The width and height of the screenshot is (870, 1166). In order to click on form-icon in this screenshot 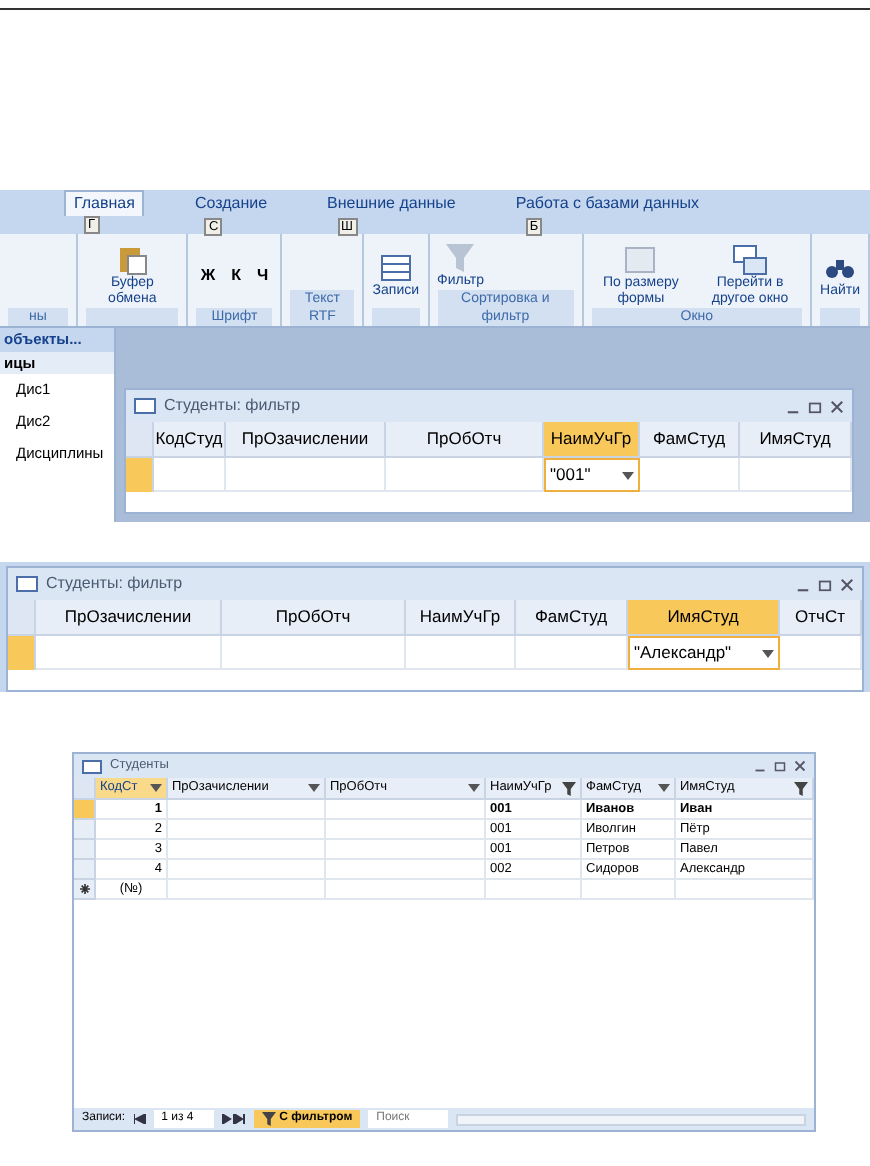, I will do `click(640, 259)`.